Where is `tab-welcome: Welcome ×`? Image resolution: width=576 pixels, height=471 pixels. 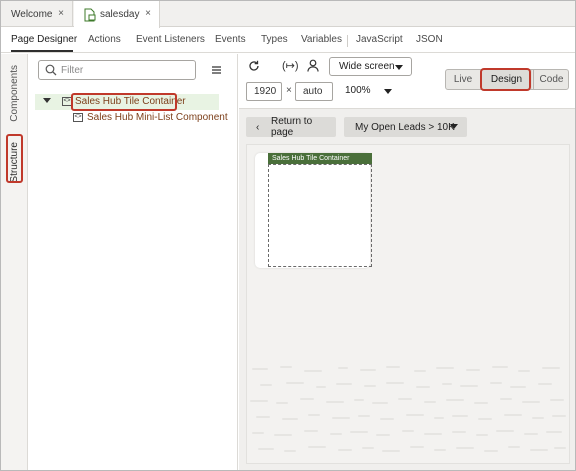 tab-welcome: Welcome × is located at coordinates (37, 14).